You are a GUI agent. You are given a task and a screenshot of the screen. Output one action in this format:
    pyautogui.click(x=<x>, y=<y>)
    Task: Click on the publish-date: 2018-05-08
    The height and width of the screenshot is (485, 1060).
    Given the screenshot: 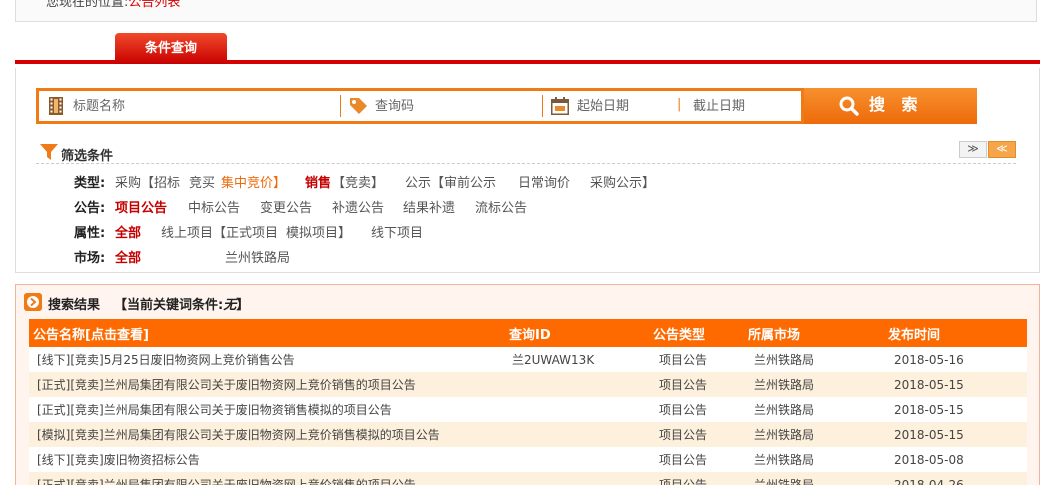 What is the action you would take?
    pyautogui.click(x=955, y=459)
    